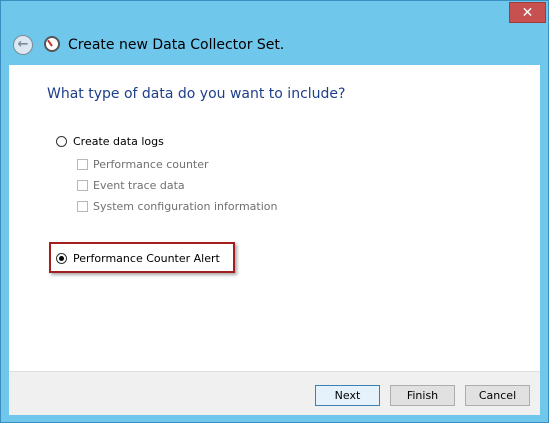  I want to click on radio-performance-counter-alert: Performance Counter Alert, so click(138, 258).